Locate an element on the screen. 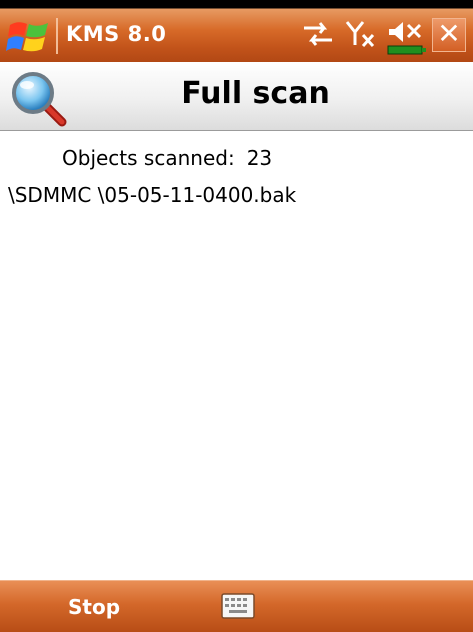 This screenshot has width=473, height=632. current-file-path: \SDMMC \05-05-11-0400.bak is located at coordinates (152, 195).